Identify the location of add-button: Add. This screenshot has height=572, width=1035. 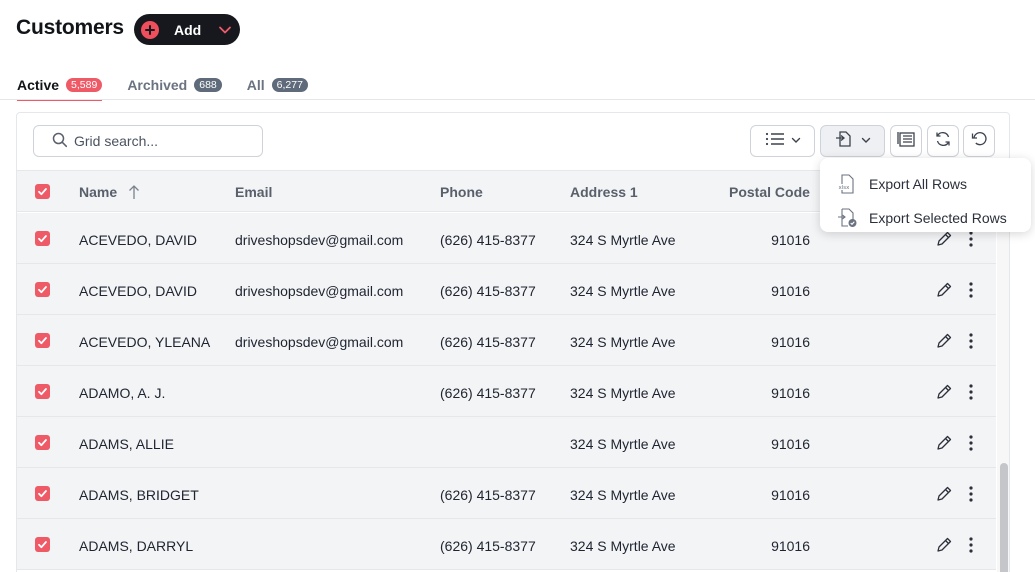
(187, 29).